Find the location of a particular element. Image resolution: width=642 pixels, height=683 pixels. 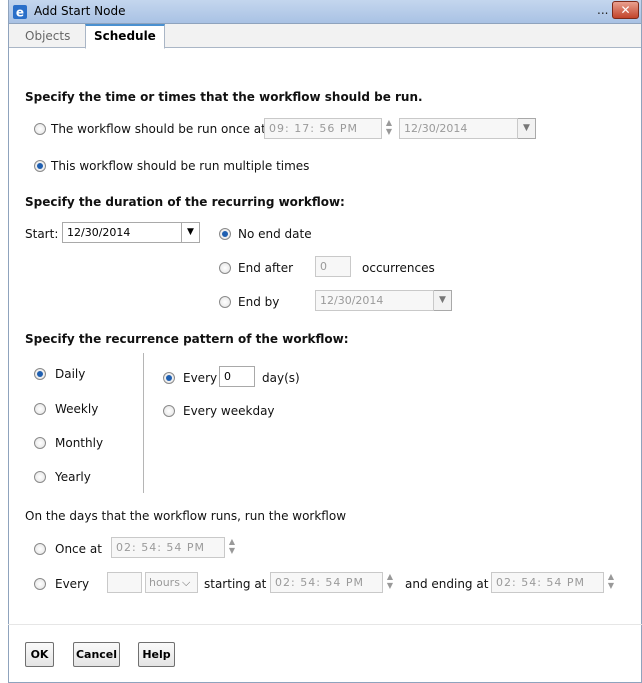

end-after-occurrences-field: 0 is located at coordinates (333, 266).